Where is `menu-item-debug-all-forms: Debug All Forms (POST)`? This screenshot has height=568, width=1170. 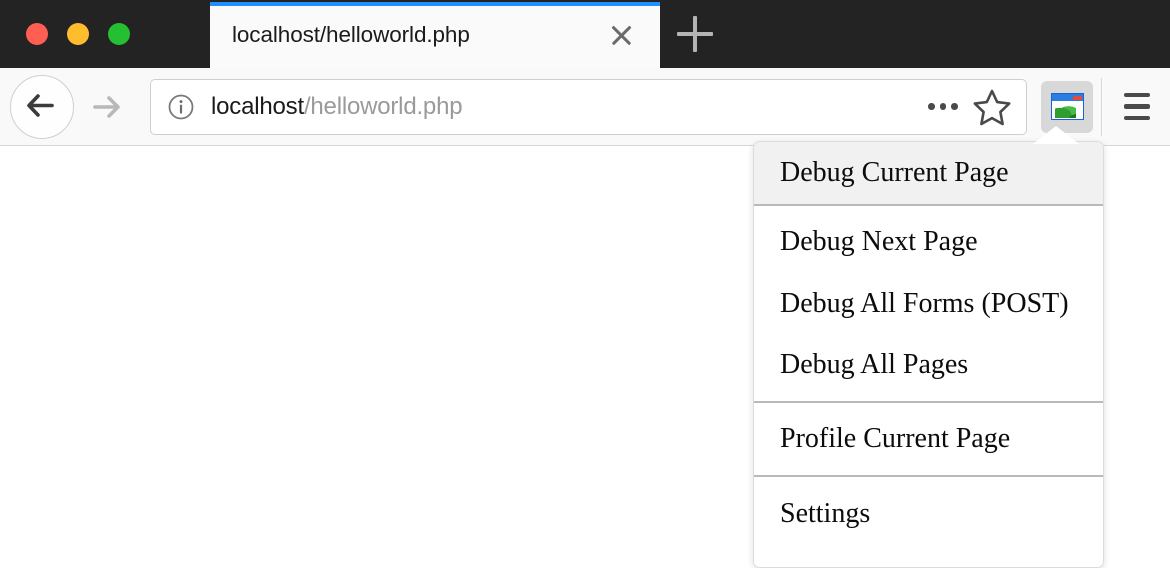
menu-item-debug-all-forms: Debug All Forms (POST) is located at coordinates (928, 303).